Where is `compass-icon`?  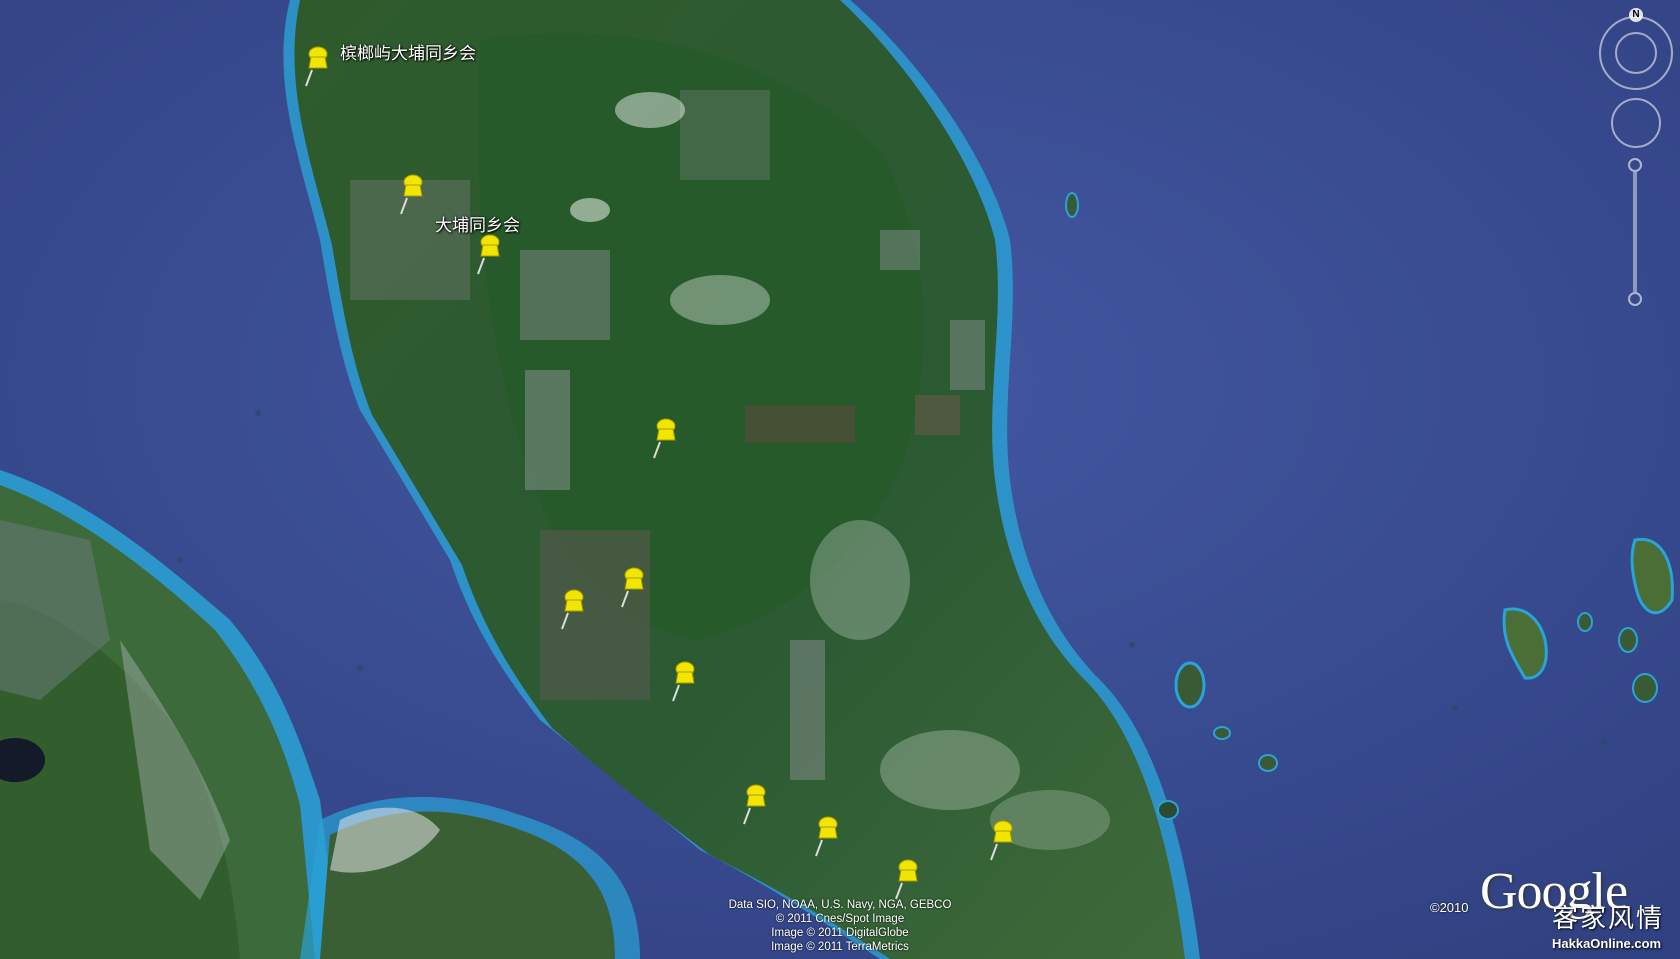 compass-icon is located at coordinates (1636, 53).